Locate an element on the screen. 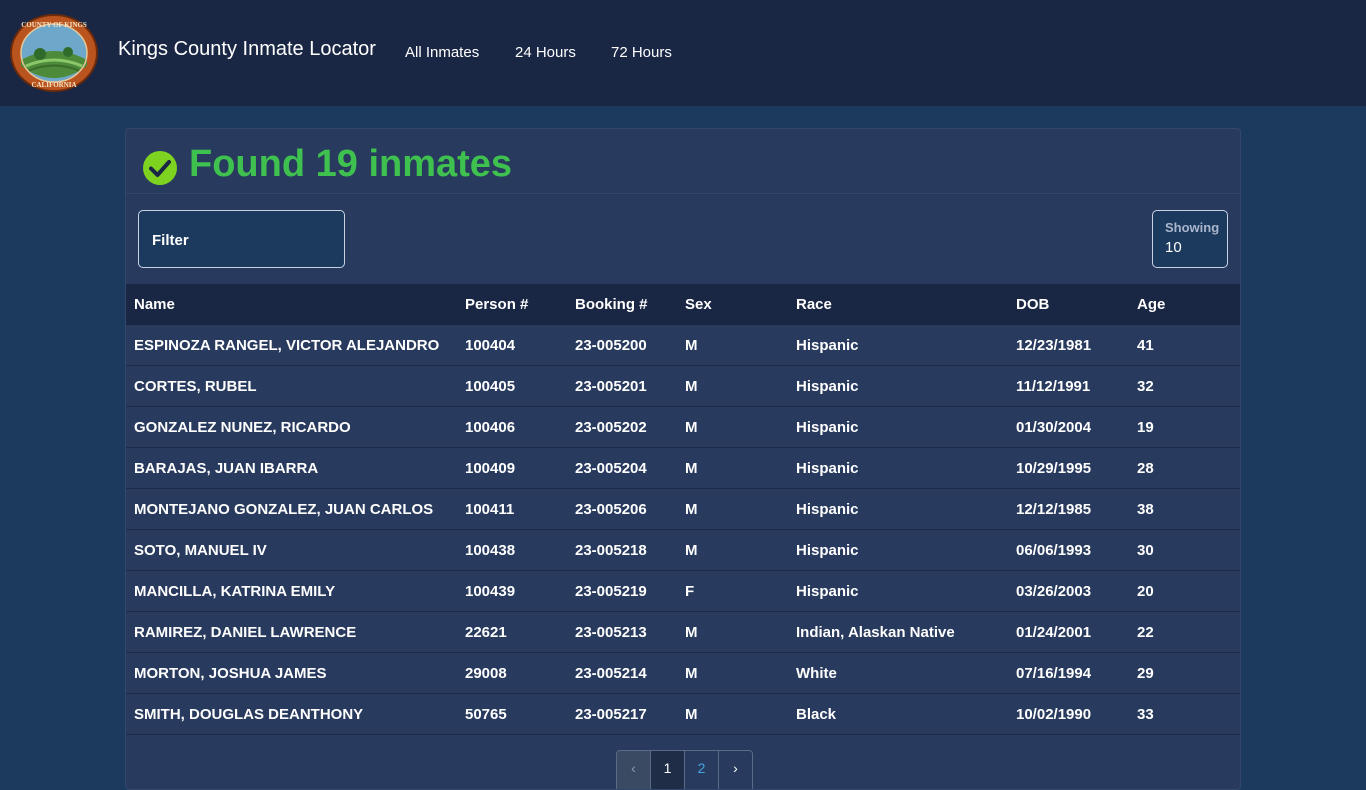 The width and height of the screenshot is (1366, 790). cell-name: BARAJAS, JUAN IBARRA is located at coordinates (291, 468).